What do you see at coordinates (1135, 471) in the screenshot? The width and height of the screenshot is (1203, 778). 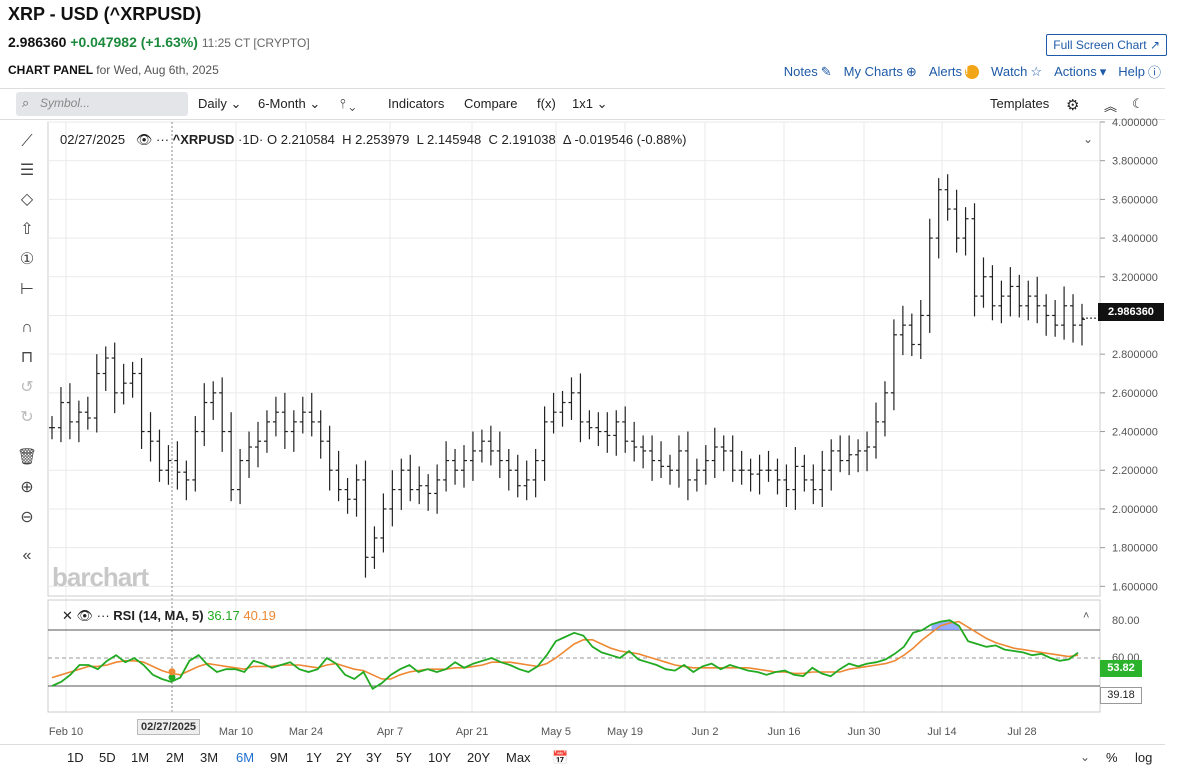 I see `price-axis-label: 2.200000` at bounding box center [1135, 471].